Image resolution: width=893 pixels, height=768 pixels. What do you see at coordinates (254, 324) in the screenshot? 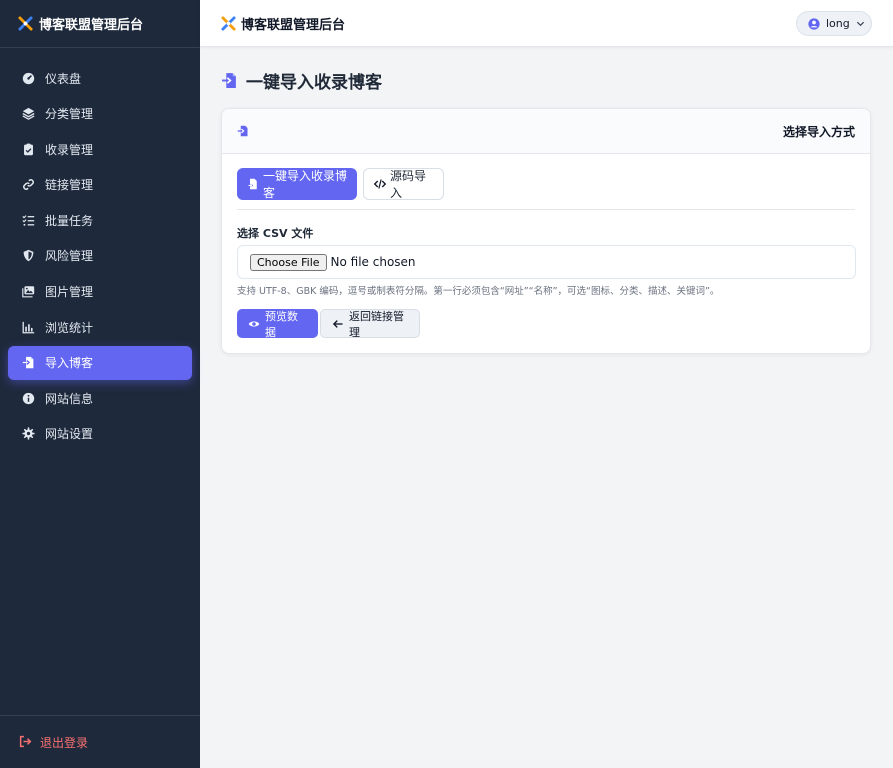
I see `eye-icon` at bounding box center [254, 324].